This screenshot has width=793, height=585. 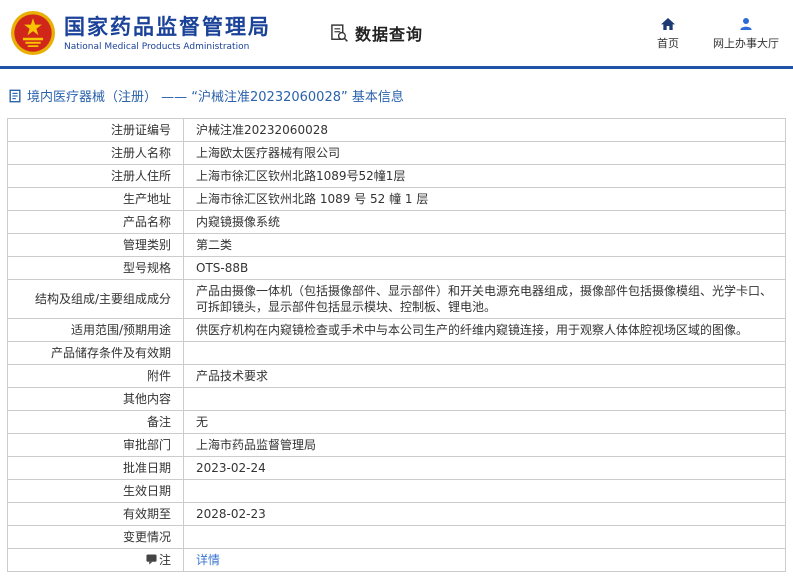 What do you see at coordinates (484, 199) in the screenshot?
I see `field-value: 上海市徐汇区钦州北路 1089 号 52 幢 1 层` at bounding box center [484, 199].